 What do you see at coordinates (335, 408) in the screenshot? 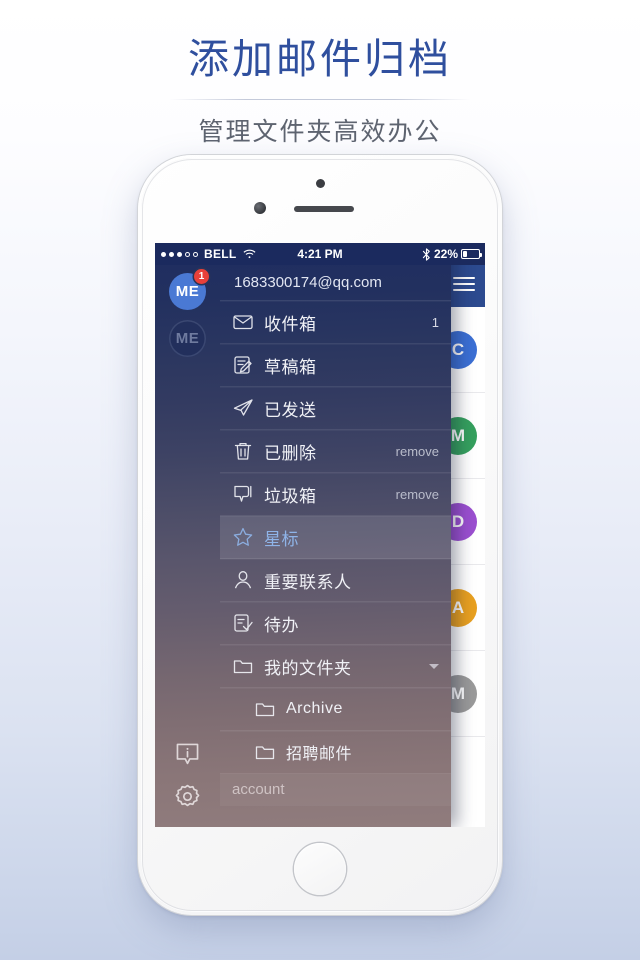
I see `drawer-item-sent: 已发送` at bounding box center [335, 408].